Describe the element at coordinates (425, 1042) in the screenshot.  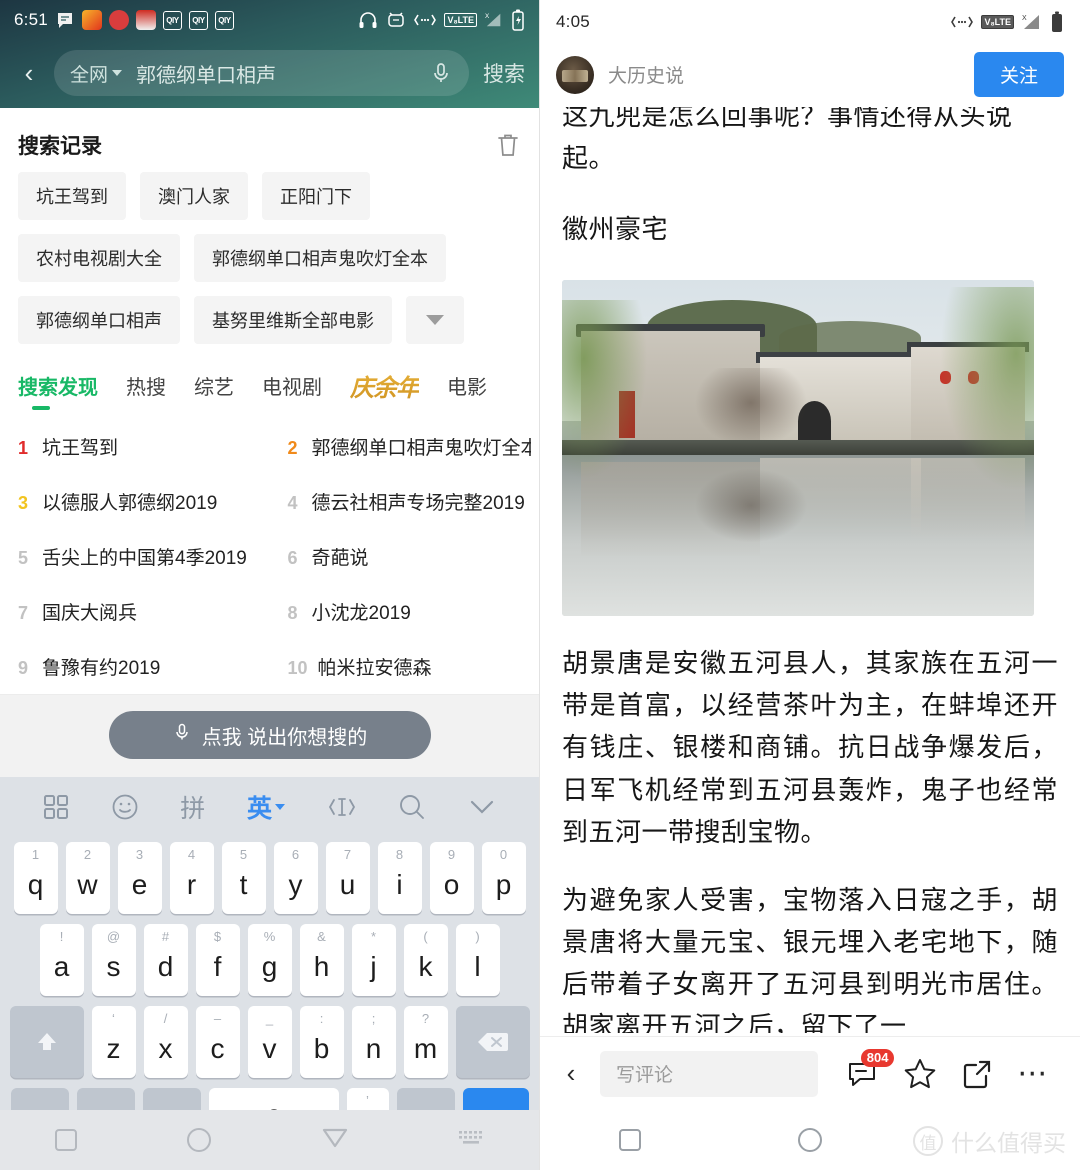
I see `key-m: ? m` at that location.